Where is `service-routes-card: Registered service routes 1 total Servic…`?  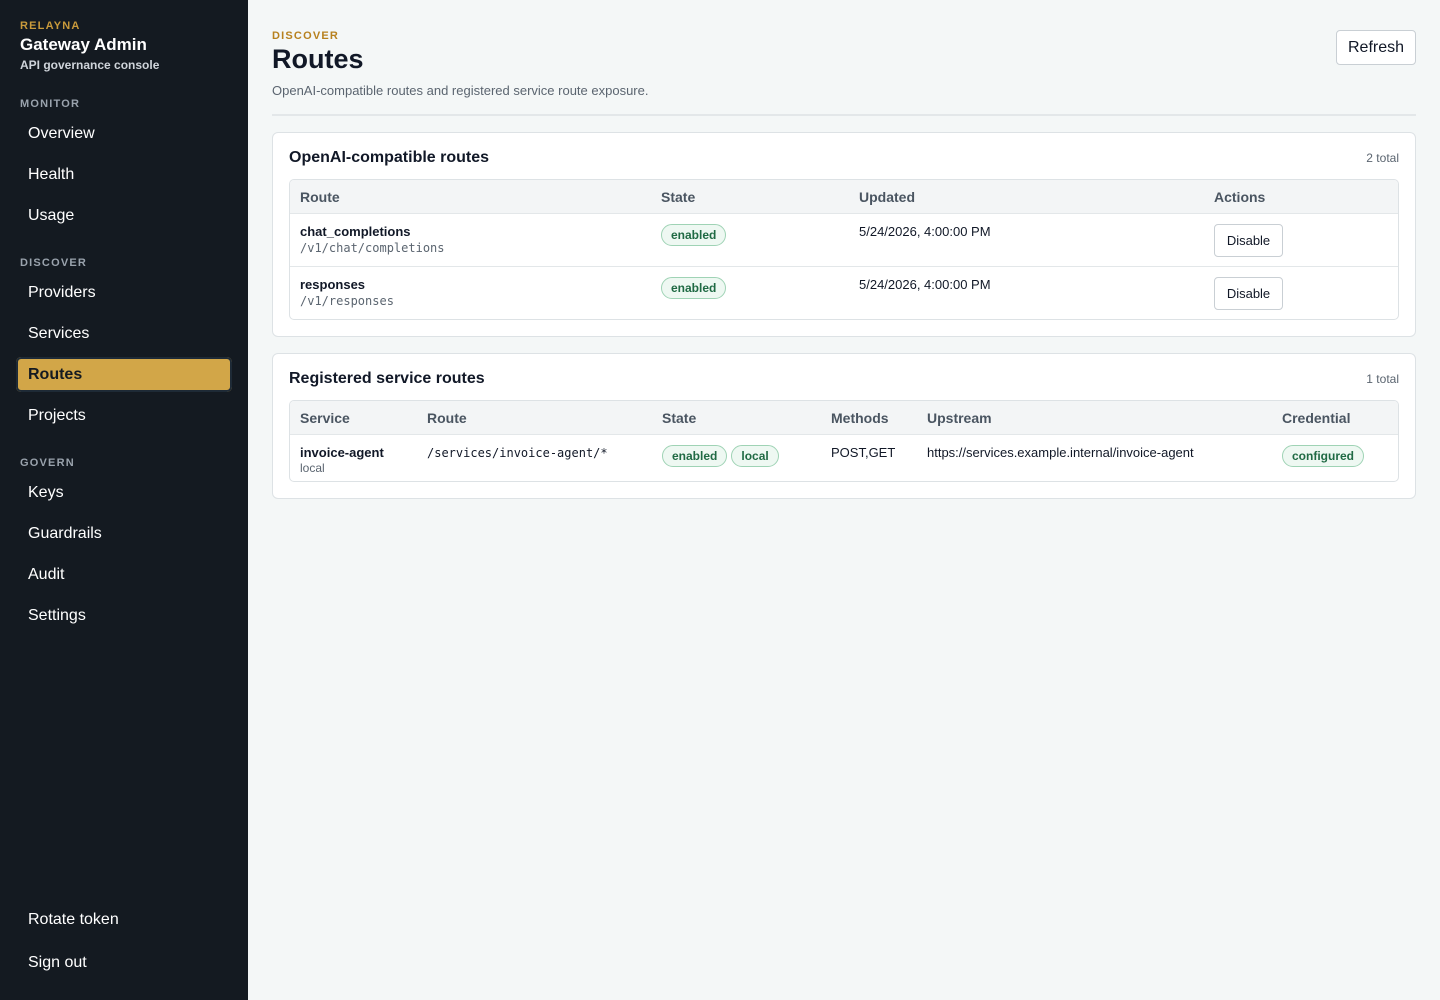
service-routes-card: Registered service routes 1 total Servic… is located at coordinates (844, 426).